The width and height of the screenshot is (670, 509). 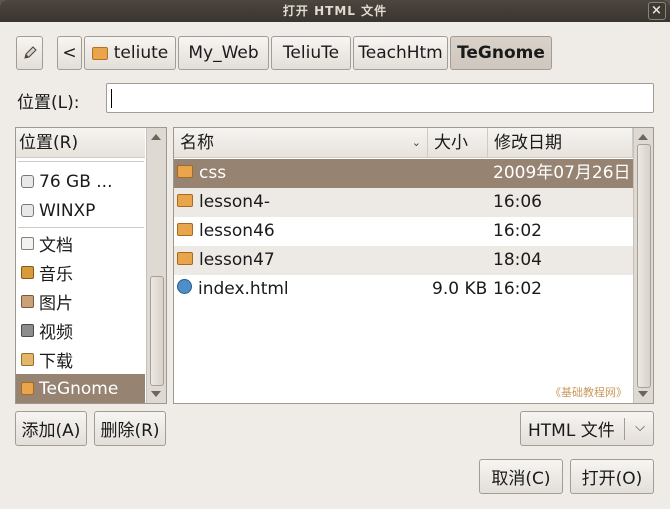 I want to click on path-back-button: <, so click(x=69, y=53).